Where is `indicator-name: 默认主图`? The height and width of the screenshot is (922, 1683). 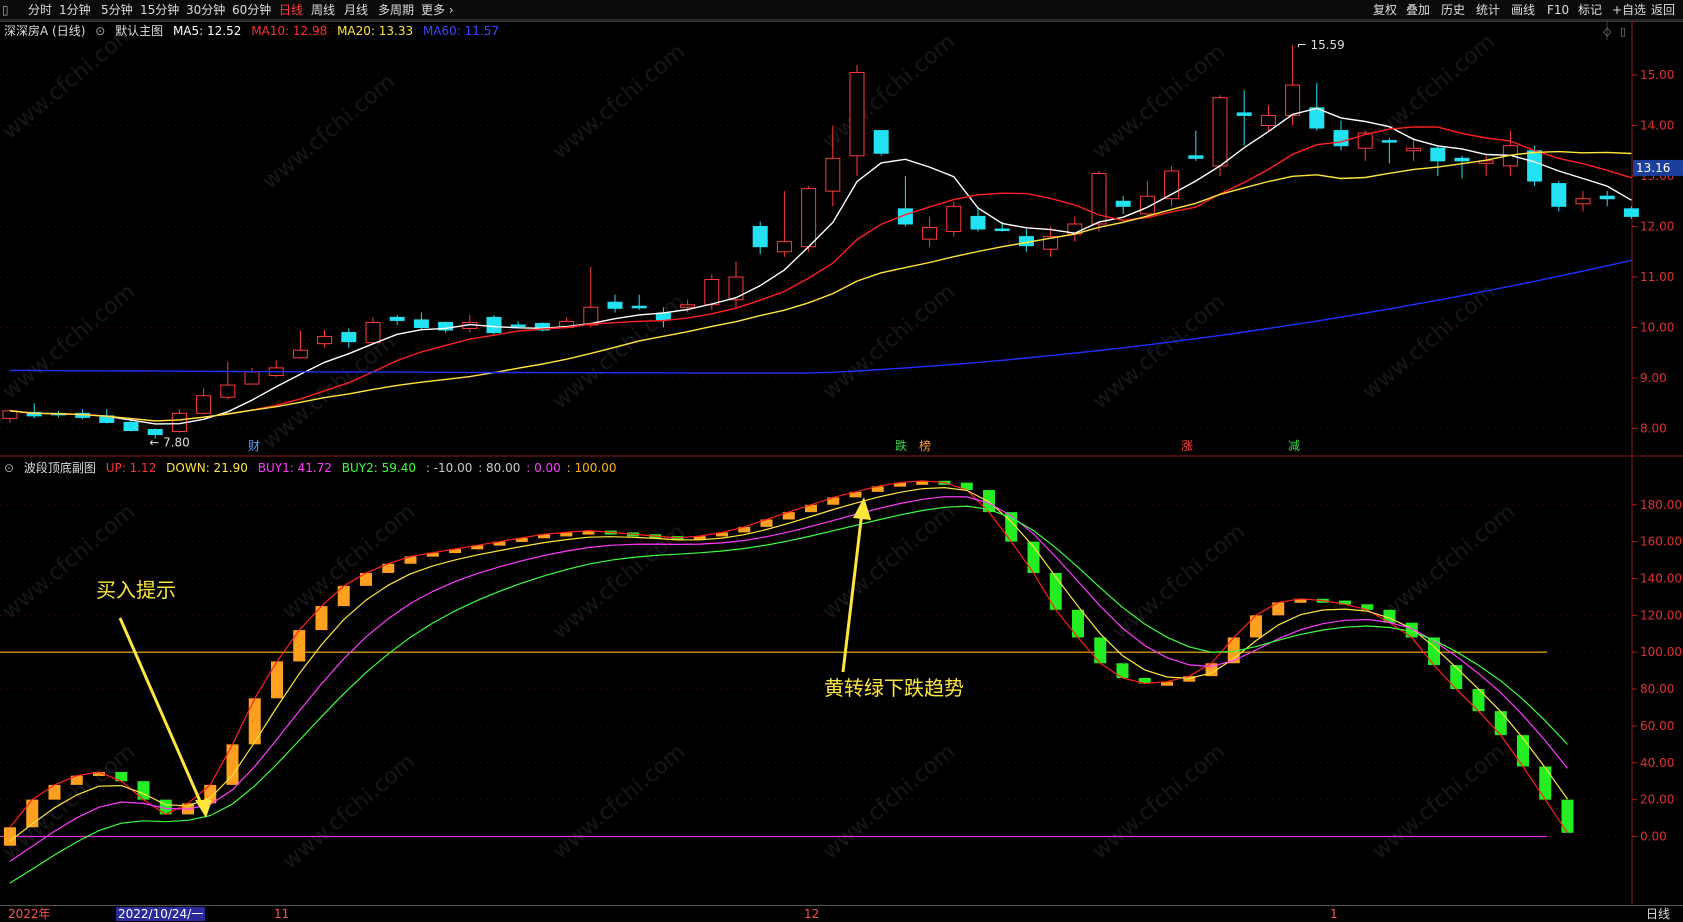 indicator-name: 默认主图 is located at coordinates (139, 31).